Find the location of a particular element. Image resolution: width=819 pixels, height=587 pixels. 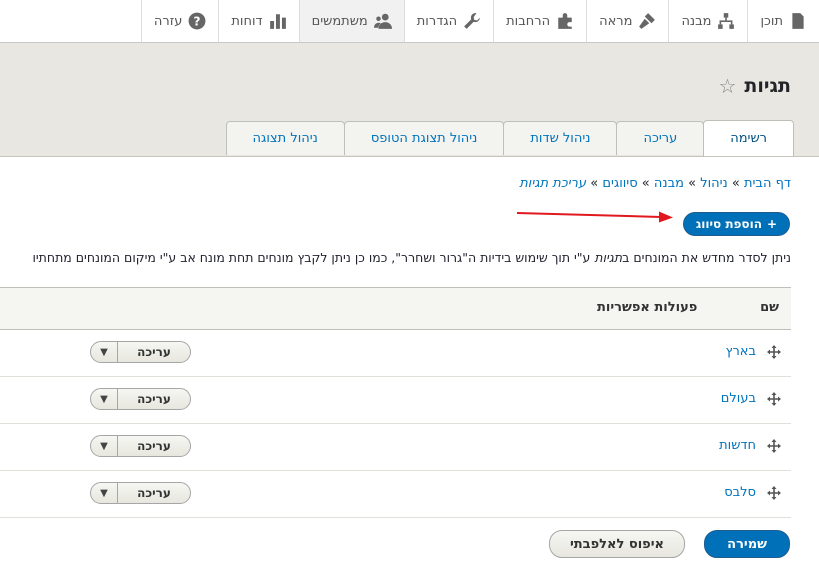

toolbar-label: הגדרות is located at coordinates (437, 21).